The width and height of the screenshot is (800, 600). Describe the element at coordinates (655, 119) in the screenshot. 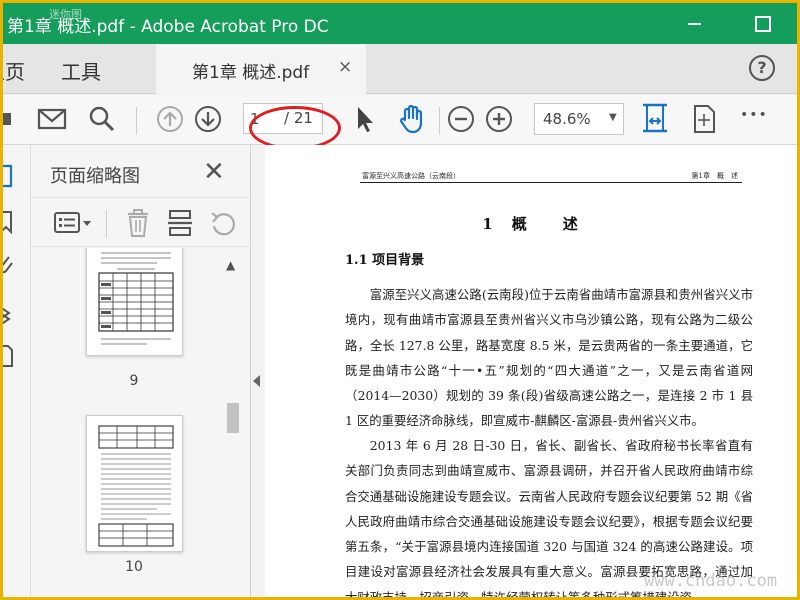

I see `fit-page-icon` at that location.